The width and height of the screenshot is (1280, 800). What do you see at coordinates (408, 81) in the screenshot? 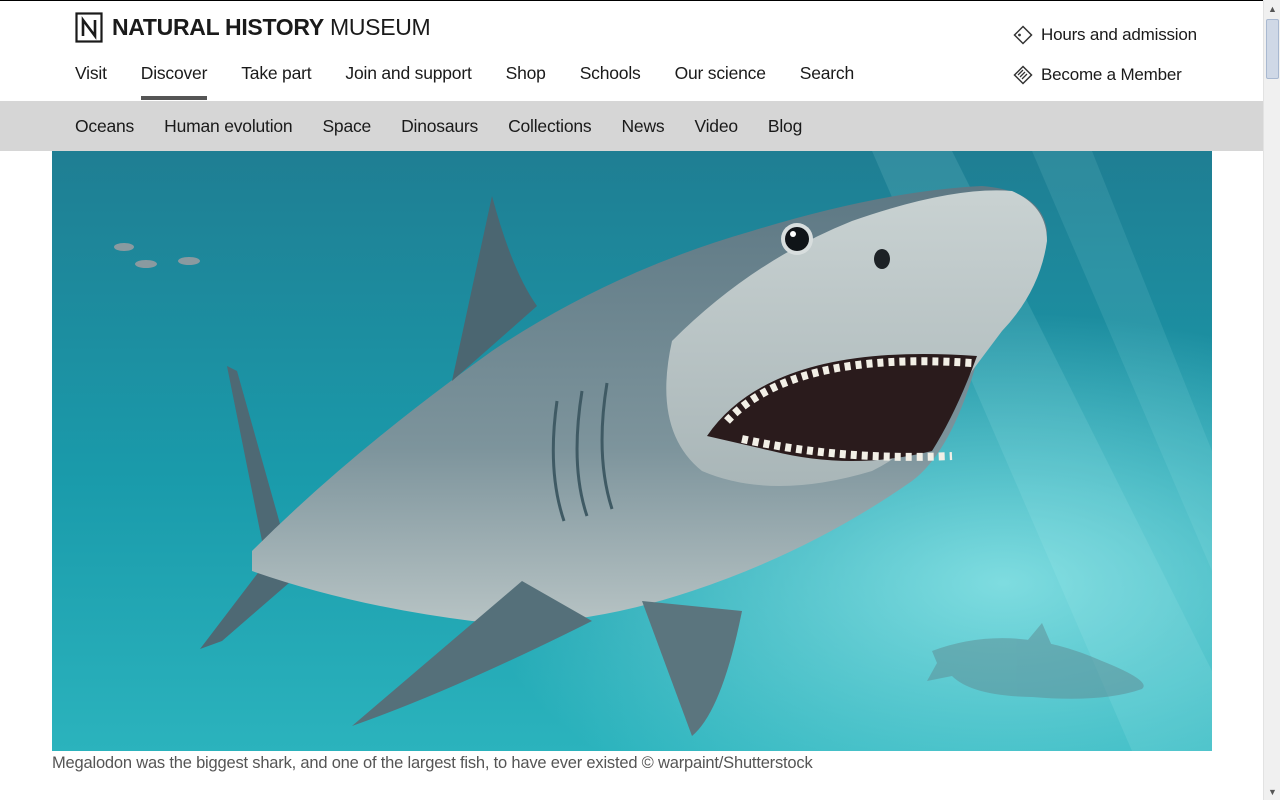
I see `nav-join-and-support: Join and support` at bounding box center [408, 81].